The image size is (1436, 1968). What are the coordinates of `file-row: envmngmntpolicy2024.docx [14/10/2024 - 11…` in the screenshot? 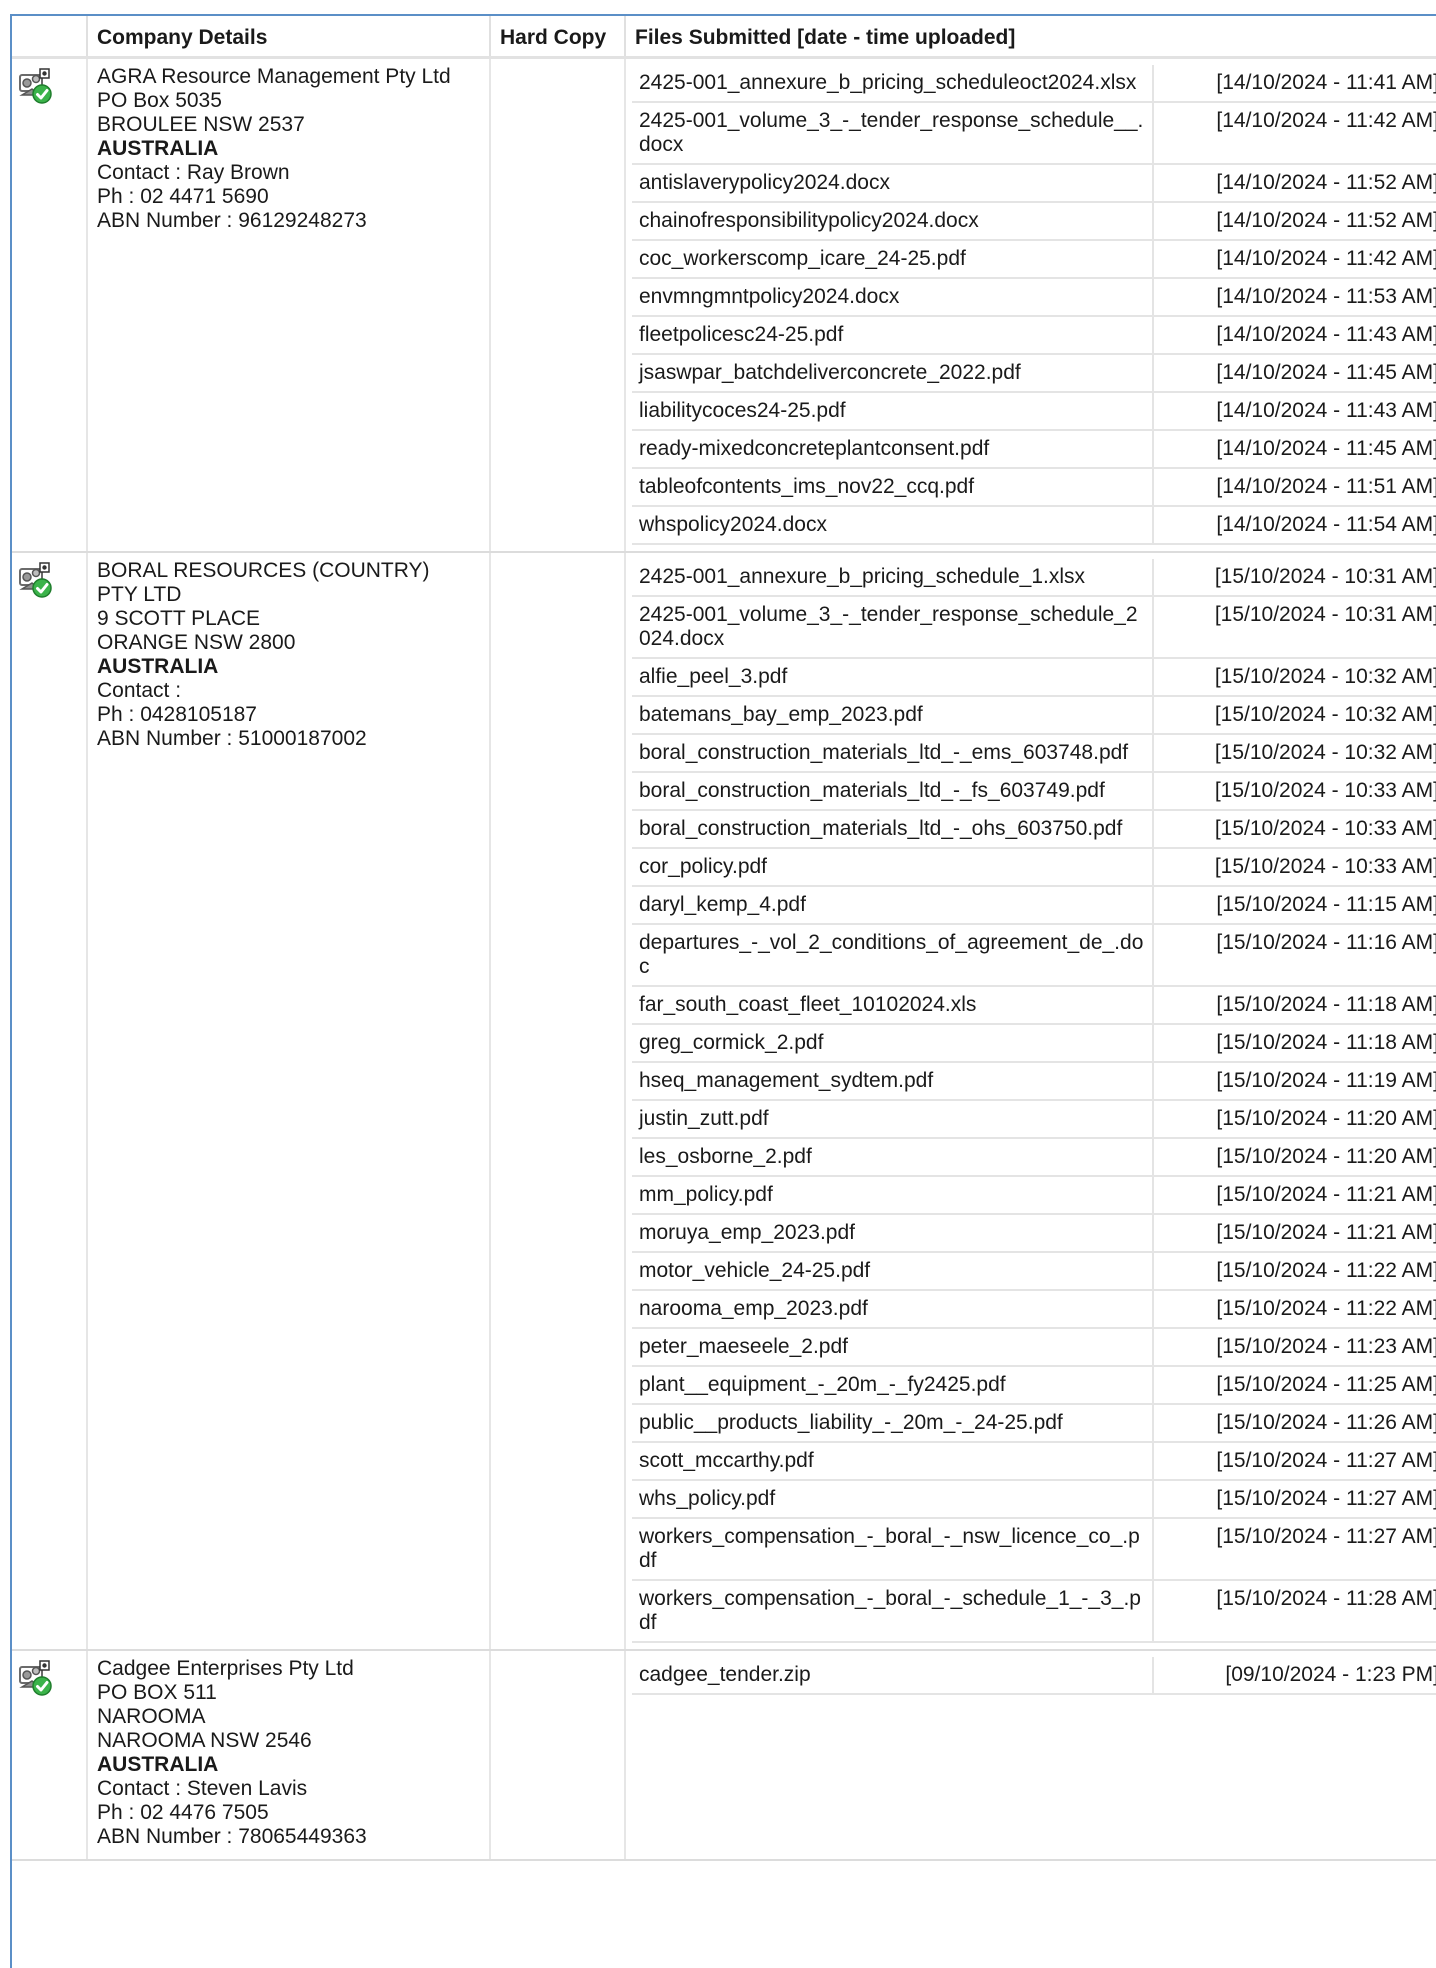 It's located at (1034, 297).